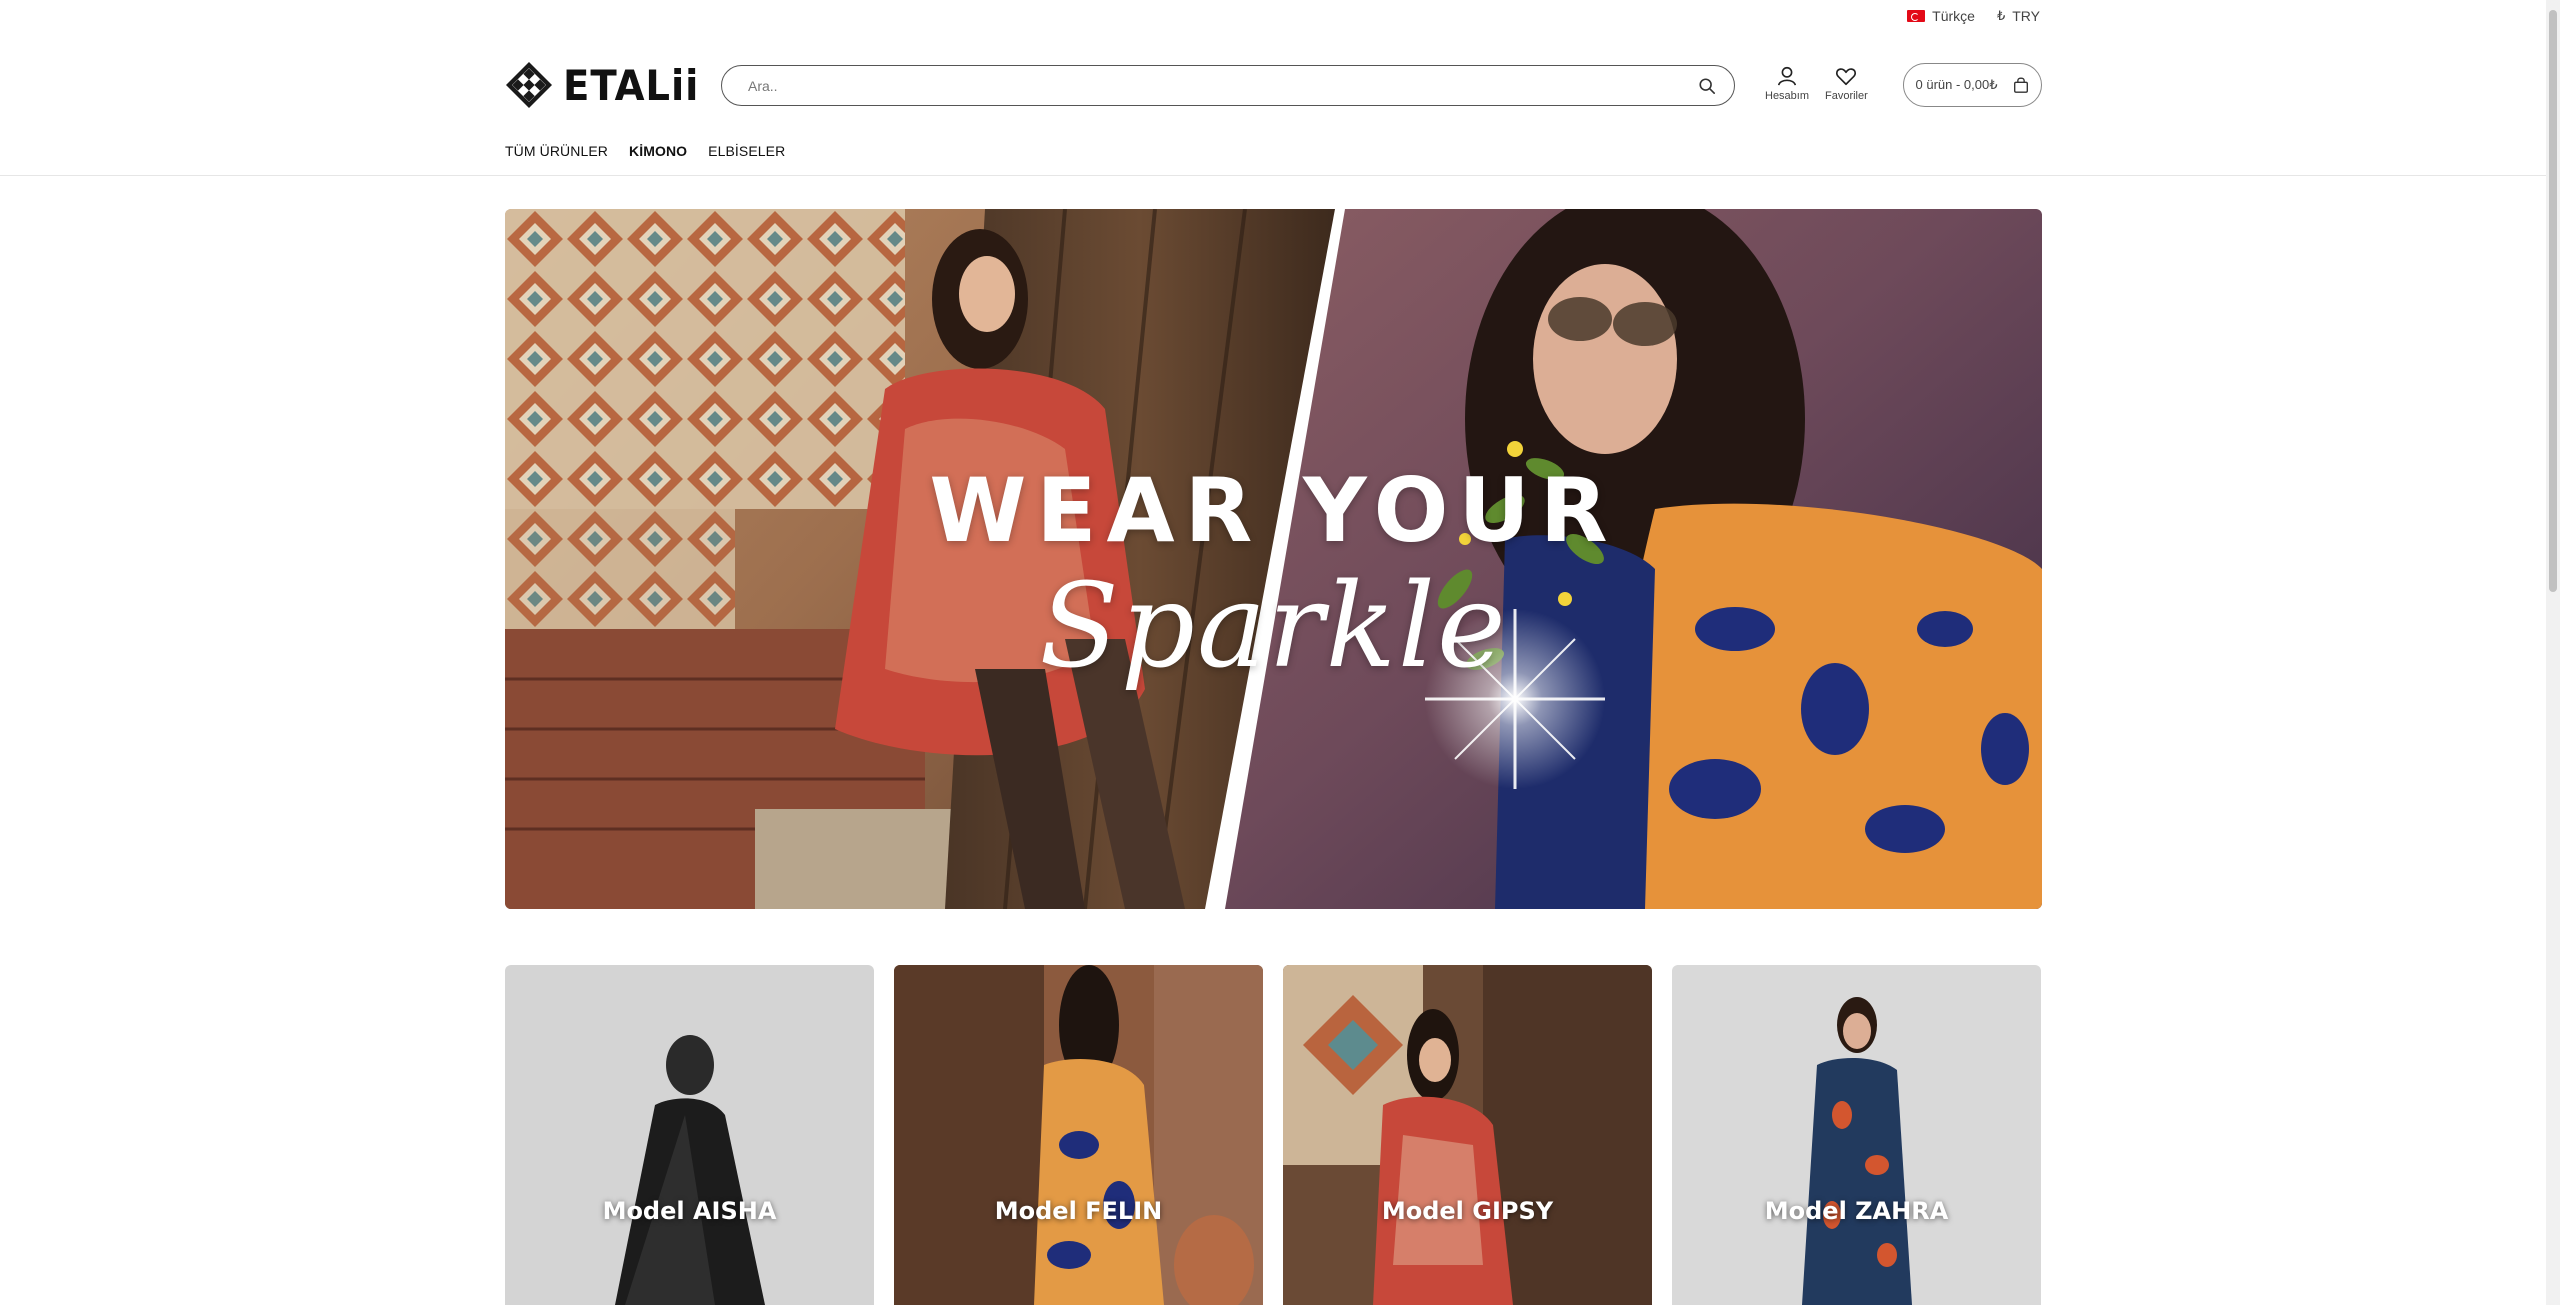  Describe the element at coordinates (1916, 16) in the screenshot. I see `turkey-flag-icon` at that location.